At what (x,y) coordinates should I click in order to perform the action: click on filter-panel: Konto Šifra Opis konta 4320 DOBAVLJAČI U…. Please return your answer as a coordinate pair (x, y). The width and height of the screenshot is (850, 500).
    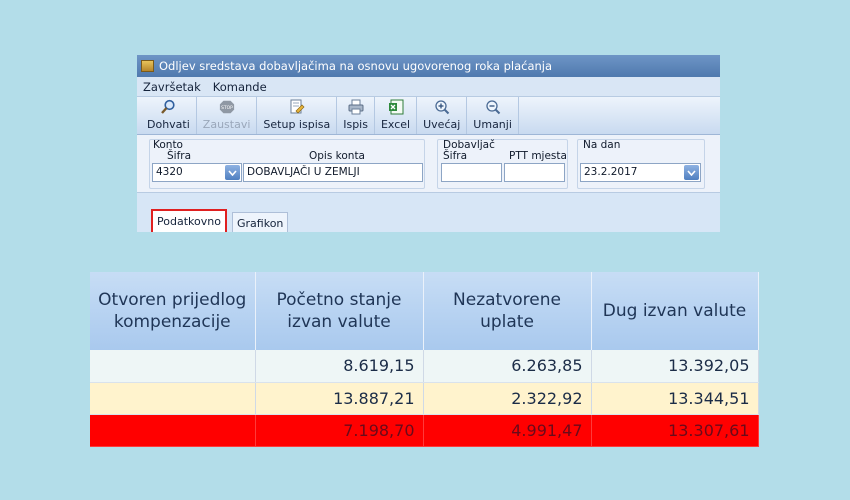
    Looking at the image, I should click on (428, 164).